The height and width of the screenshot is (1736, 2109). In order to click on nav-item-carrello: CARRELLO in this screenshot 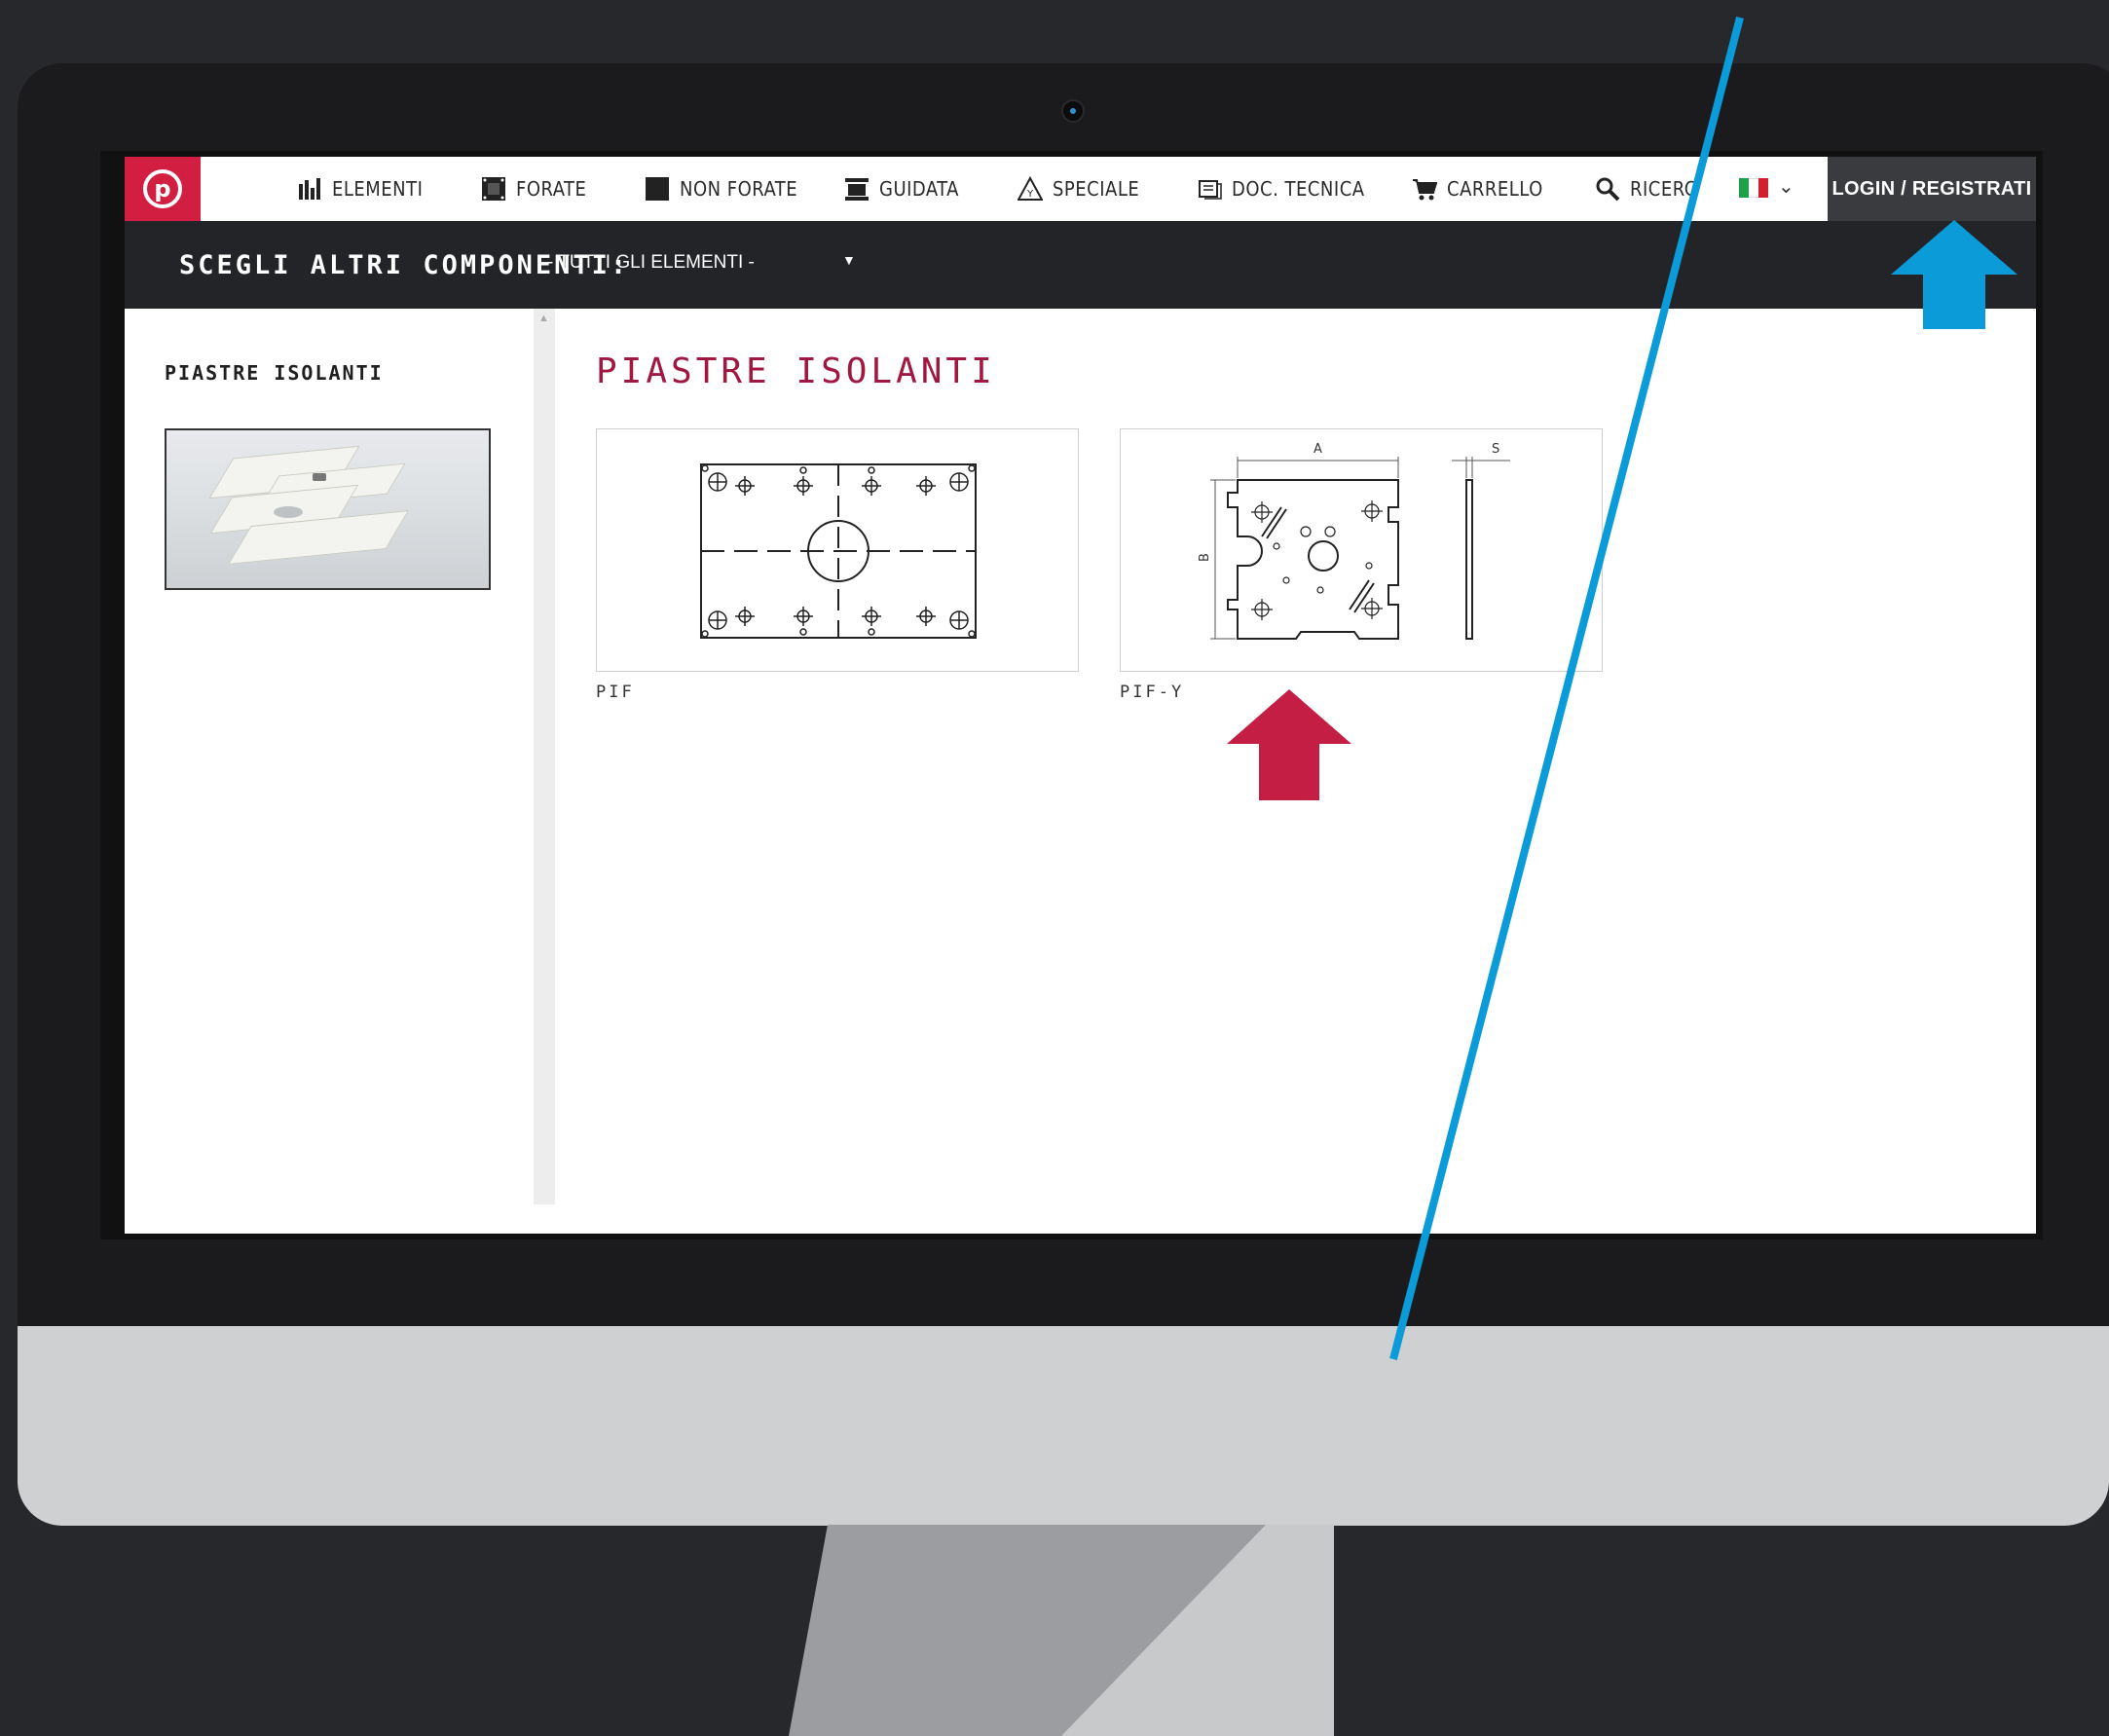, I will do `click(1477, 189)`.